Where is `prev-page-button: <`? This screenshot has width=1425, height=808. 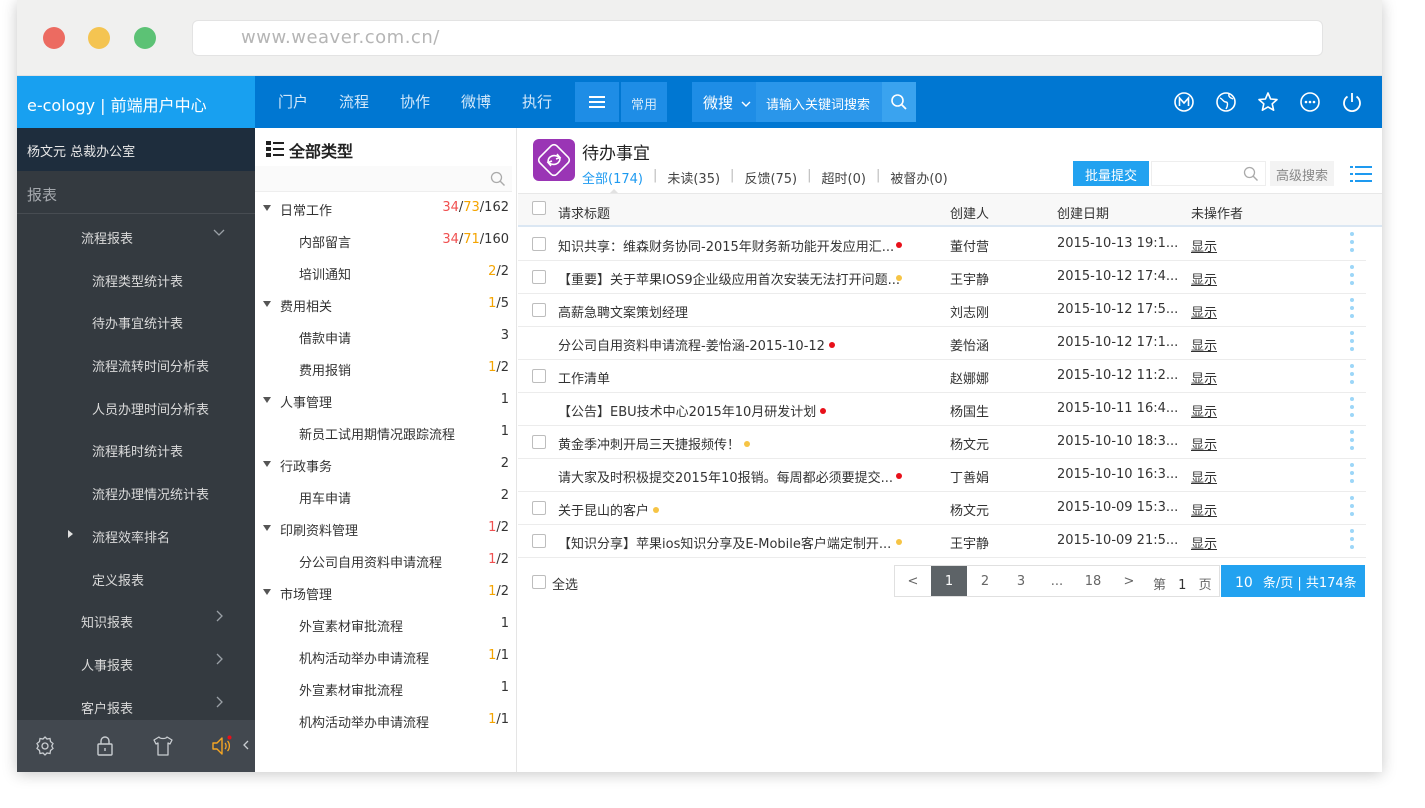
prev-page-button: < is located at coordinates (913, 581).